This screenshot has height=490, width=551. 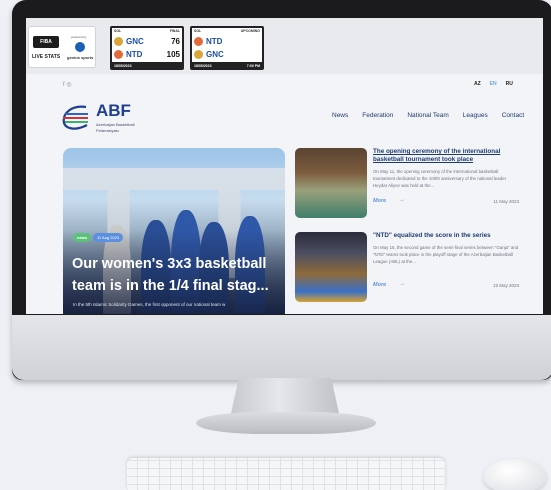 What do you see at coordinates (82, 237) in the screenshot?
I see `news-tag: news` at bounding box center [82, 237].